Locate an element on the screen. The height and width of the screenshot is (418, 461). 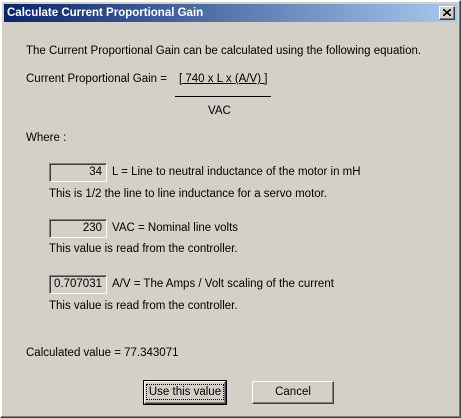
equation-lhs: Current Proportional Gain = is located at coordinates (96, 79).